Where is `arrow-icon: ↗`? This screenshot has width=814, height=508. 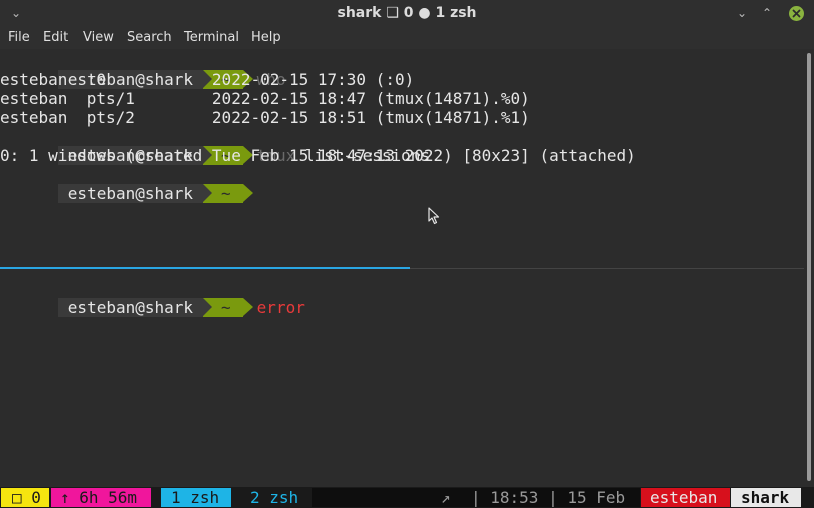
arrow-icon: ↗ is located at coordinates (446, 497).